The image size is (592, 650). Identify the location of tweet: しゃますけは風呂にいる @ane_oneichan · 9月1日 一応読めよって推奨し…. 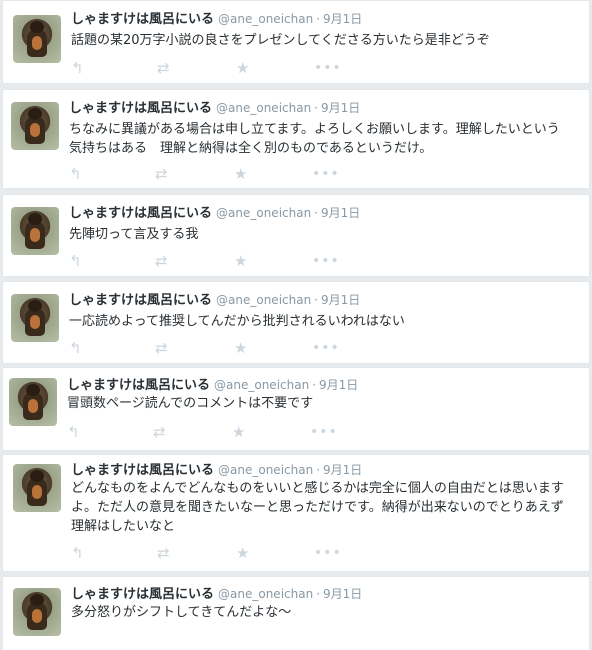
(296, 322).